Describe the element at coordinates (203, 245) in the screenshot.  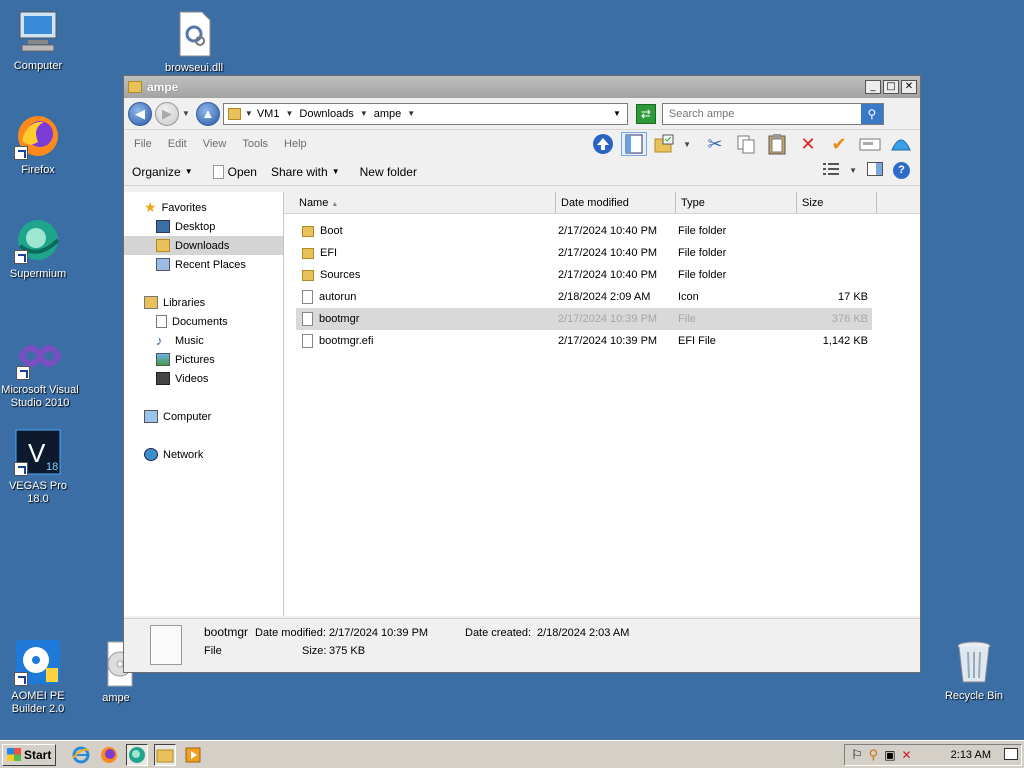
I see `nav-downloads: Downloads` at that location.